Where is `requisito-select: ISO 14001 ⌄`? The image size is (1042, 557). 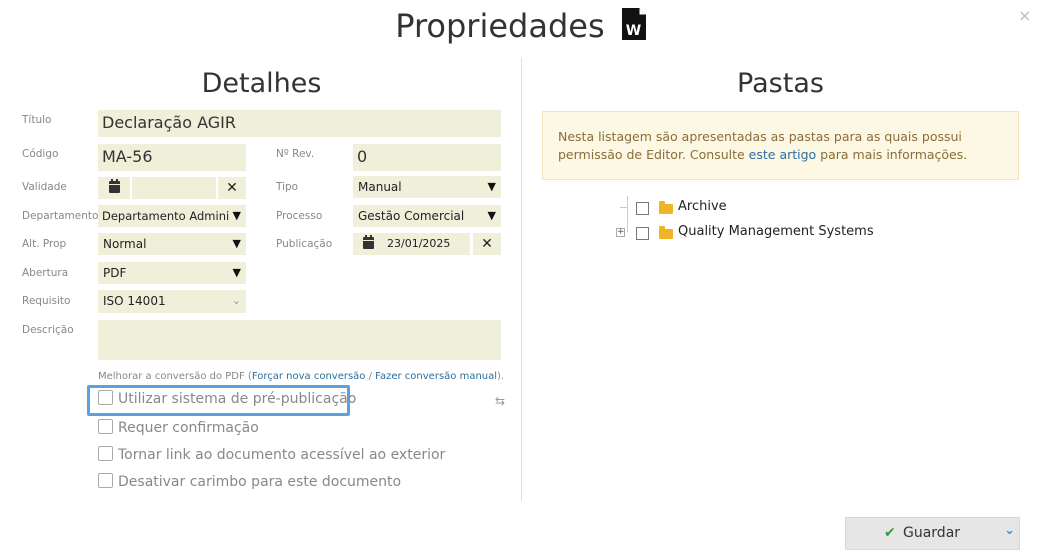
requisito-select: ISO 14001 ⌄ is located at coordinates (172, 301).